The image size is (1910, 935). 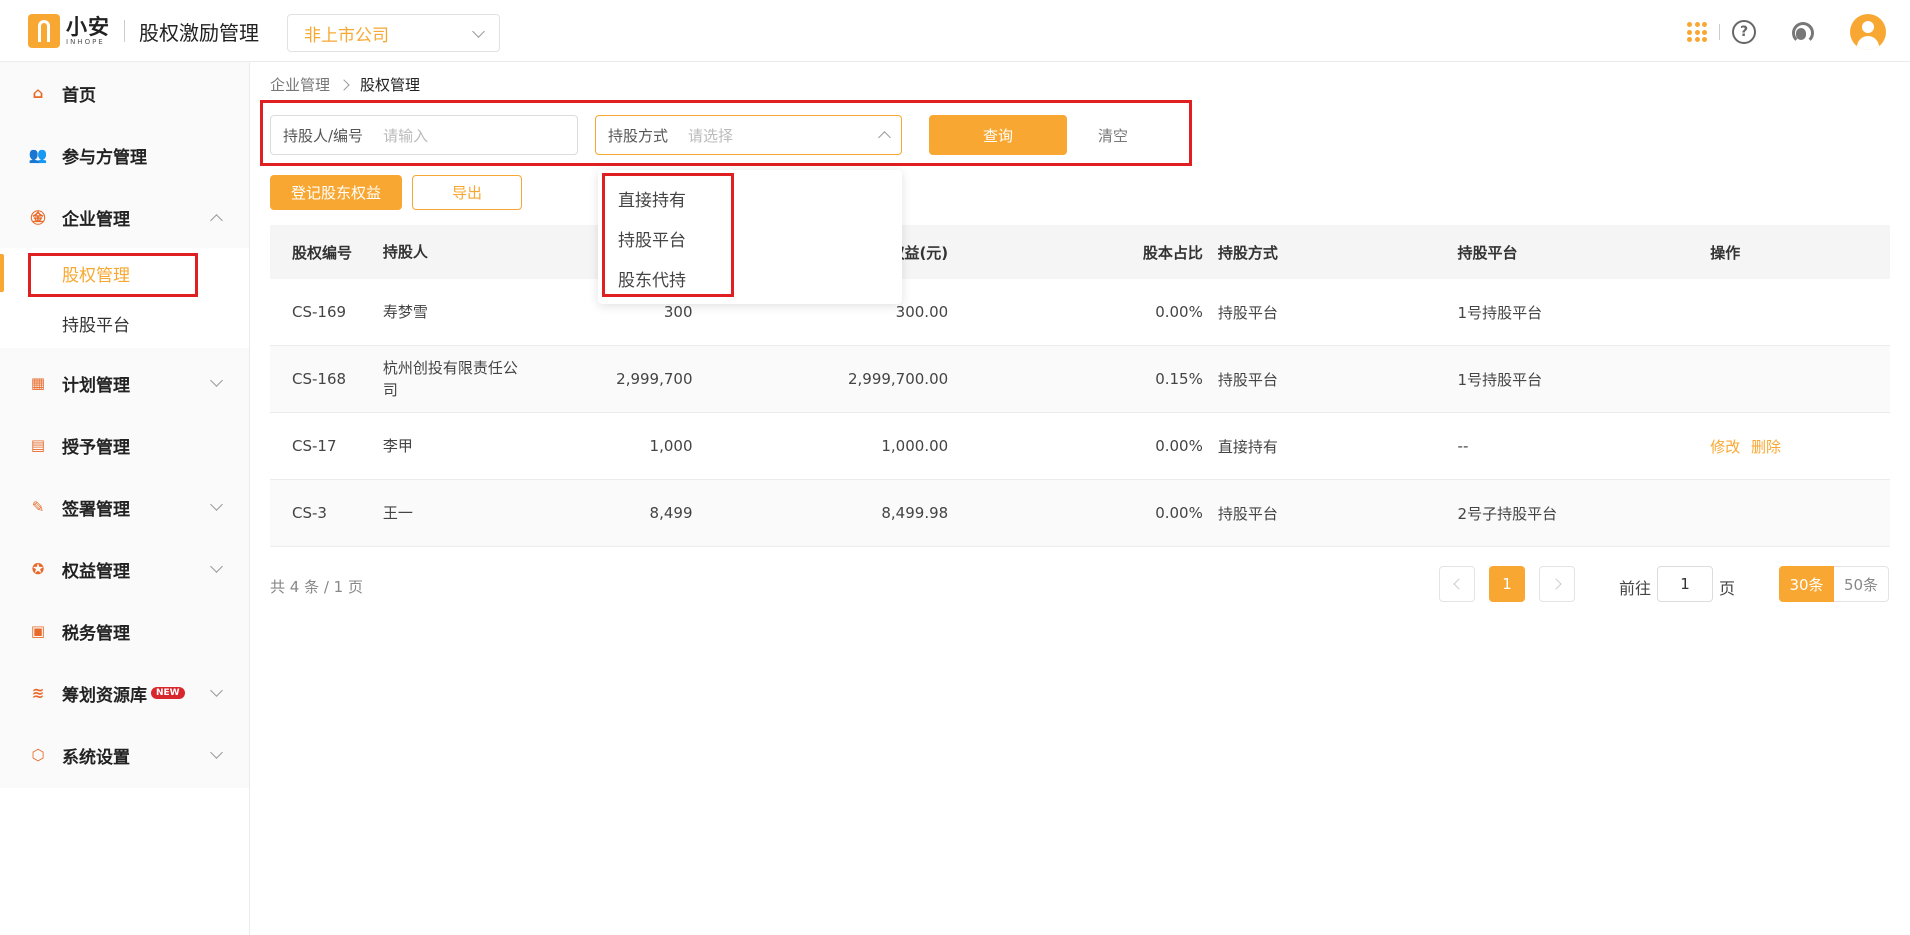 What do you see at coordinates (104, 695) in the screenshot?
I see `sidebar-item-label: 筹划资源库` at bounding box center [104, 695].